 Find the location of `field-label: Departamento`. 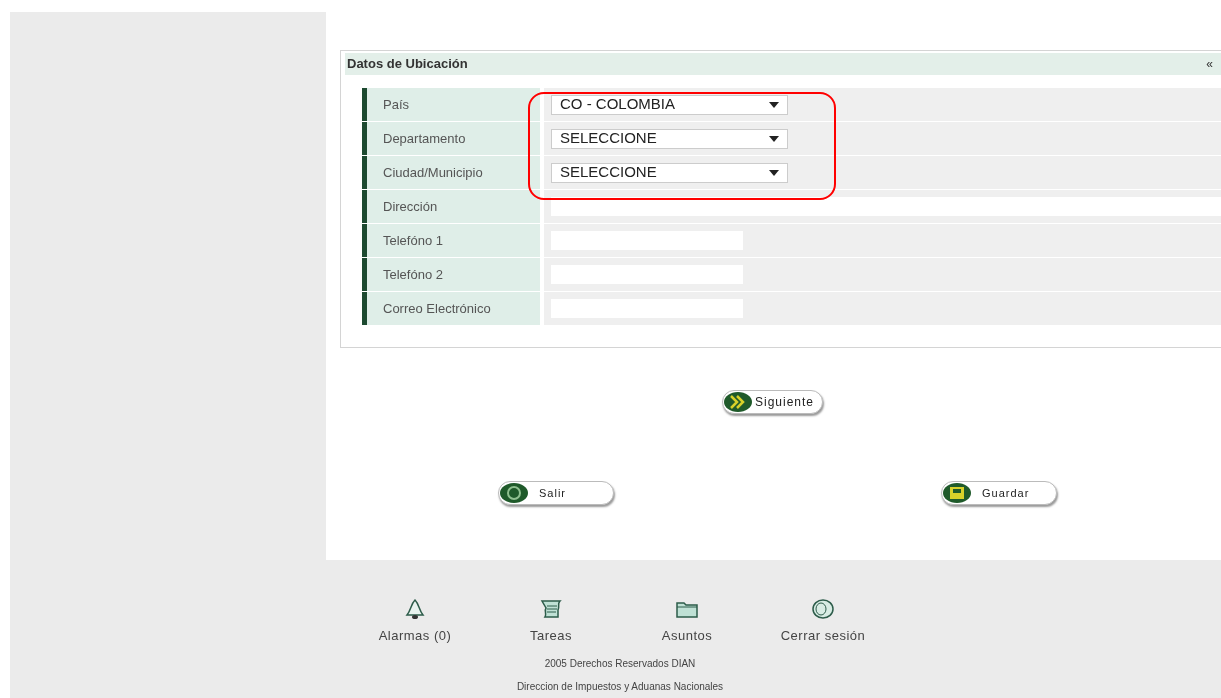

field-label: Departamento is located at coordinates (451, 138).